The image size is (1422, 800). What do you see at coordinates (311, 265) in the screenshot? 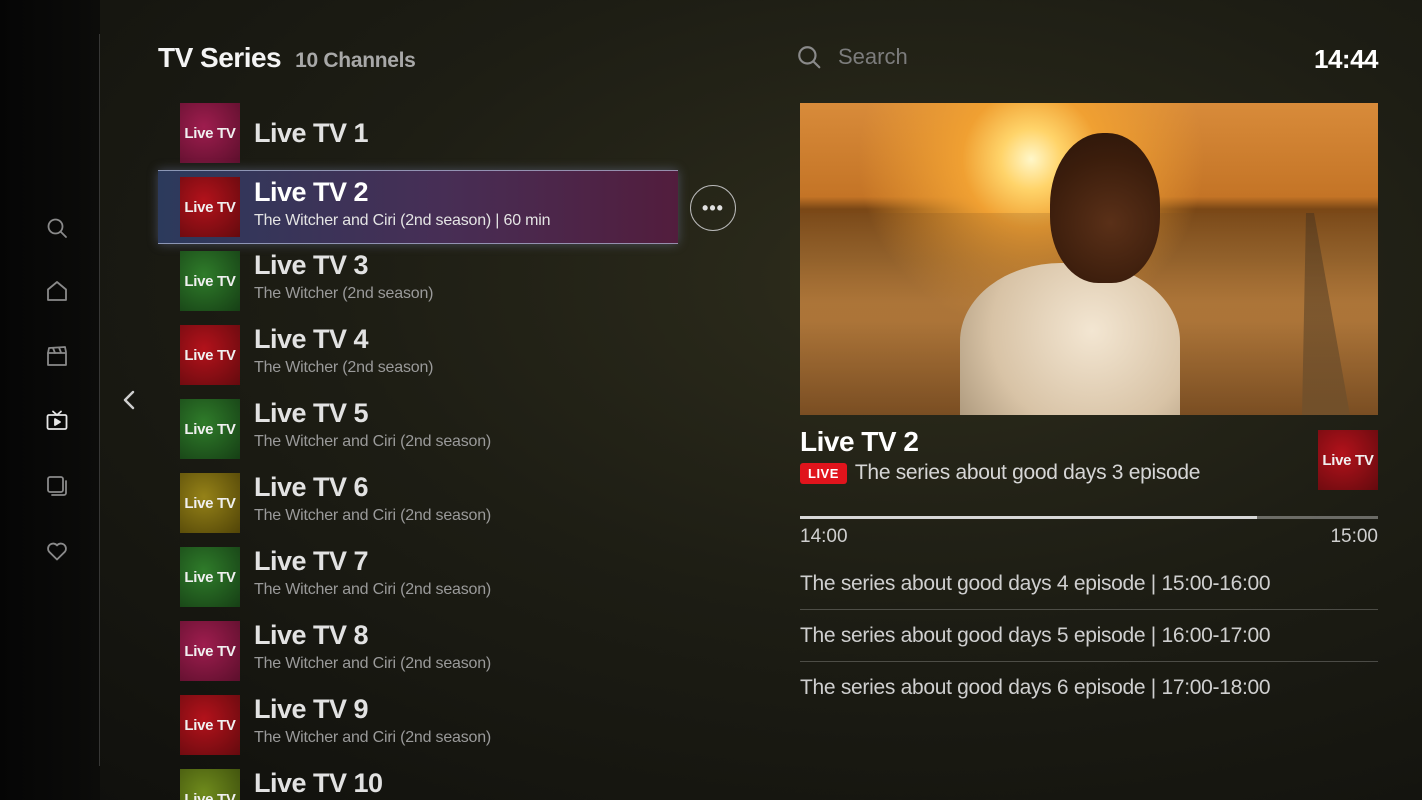
I see `channel-name: Live TV 3` at bounding box center [311, 265].